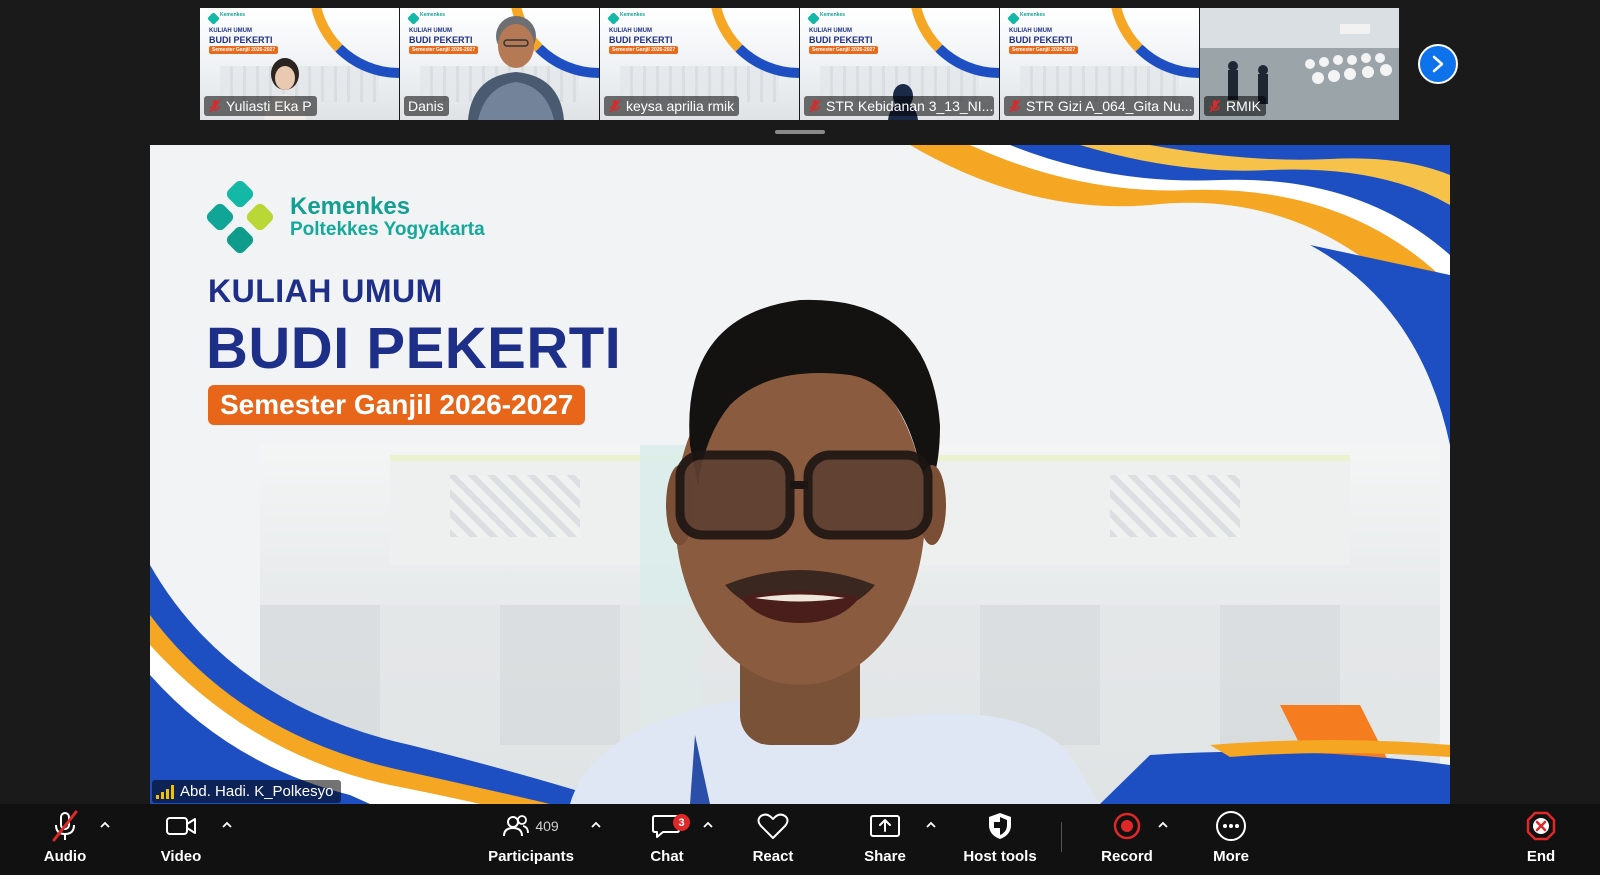 Image resolution: width=1600 pixels, height=875 pixels. I want to click on heart-icon, so click(773, 826).